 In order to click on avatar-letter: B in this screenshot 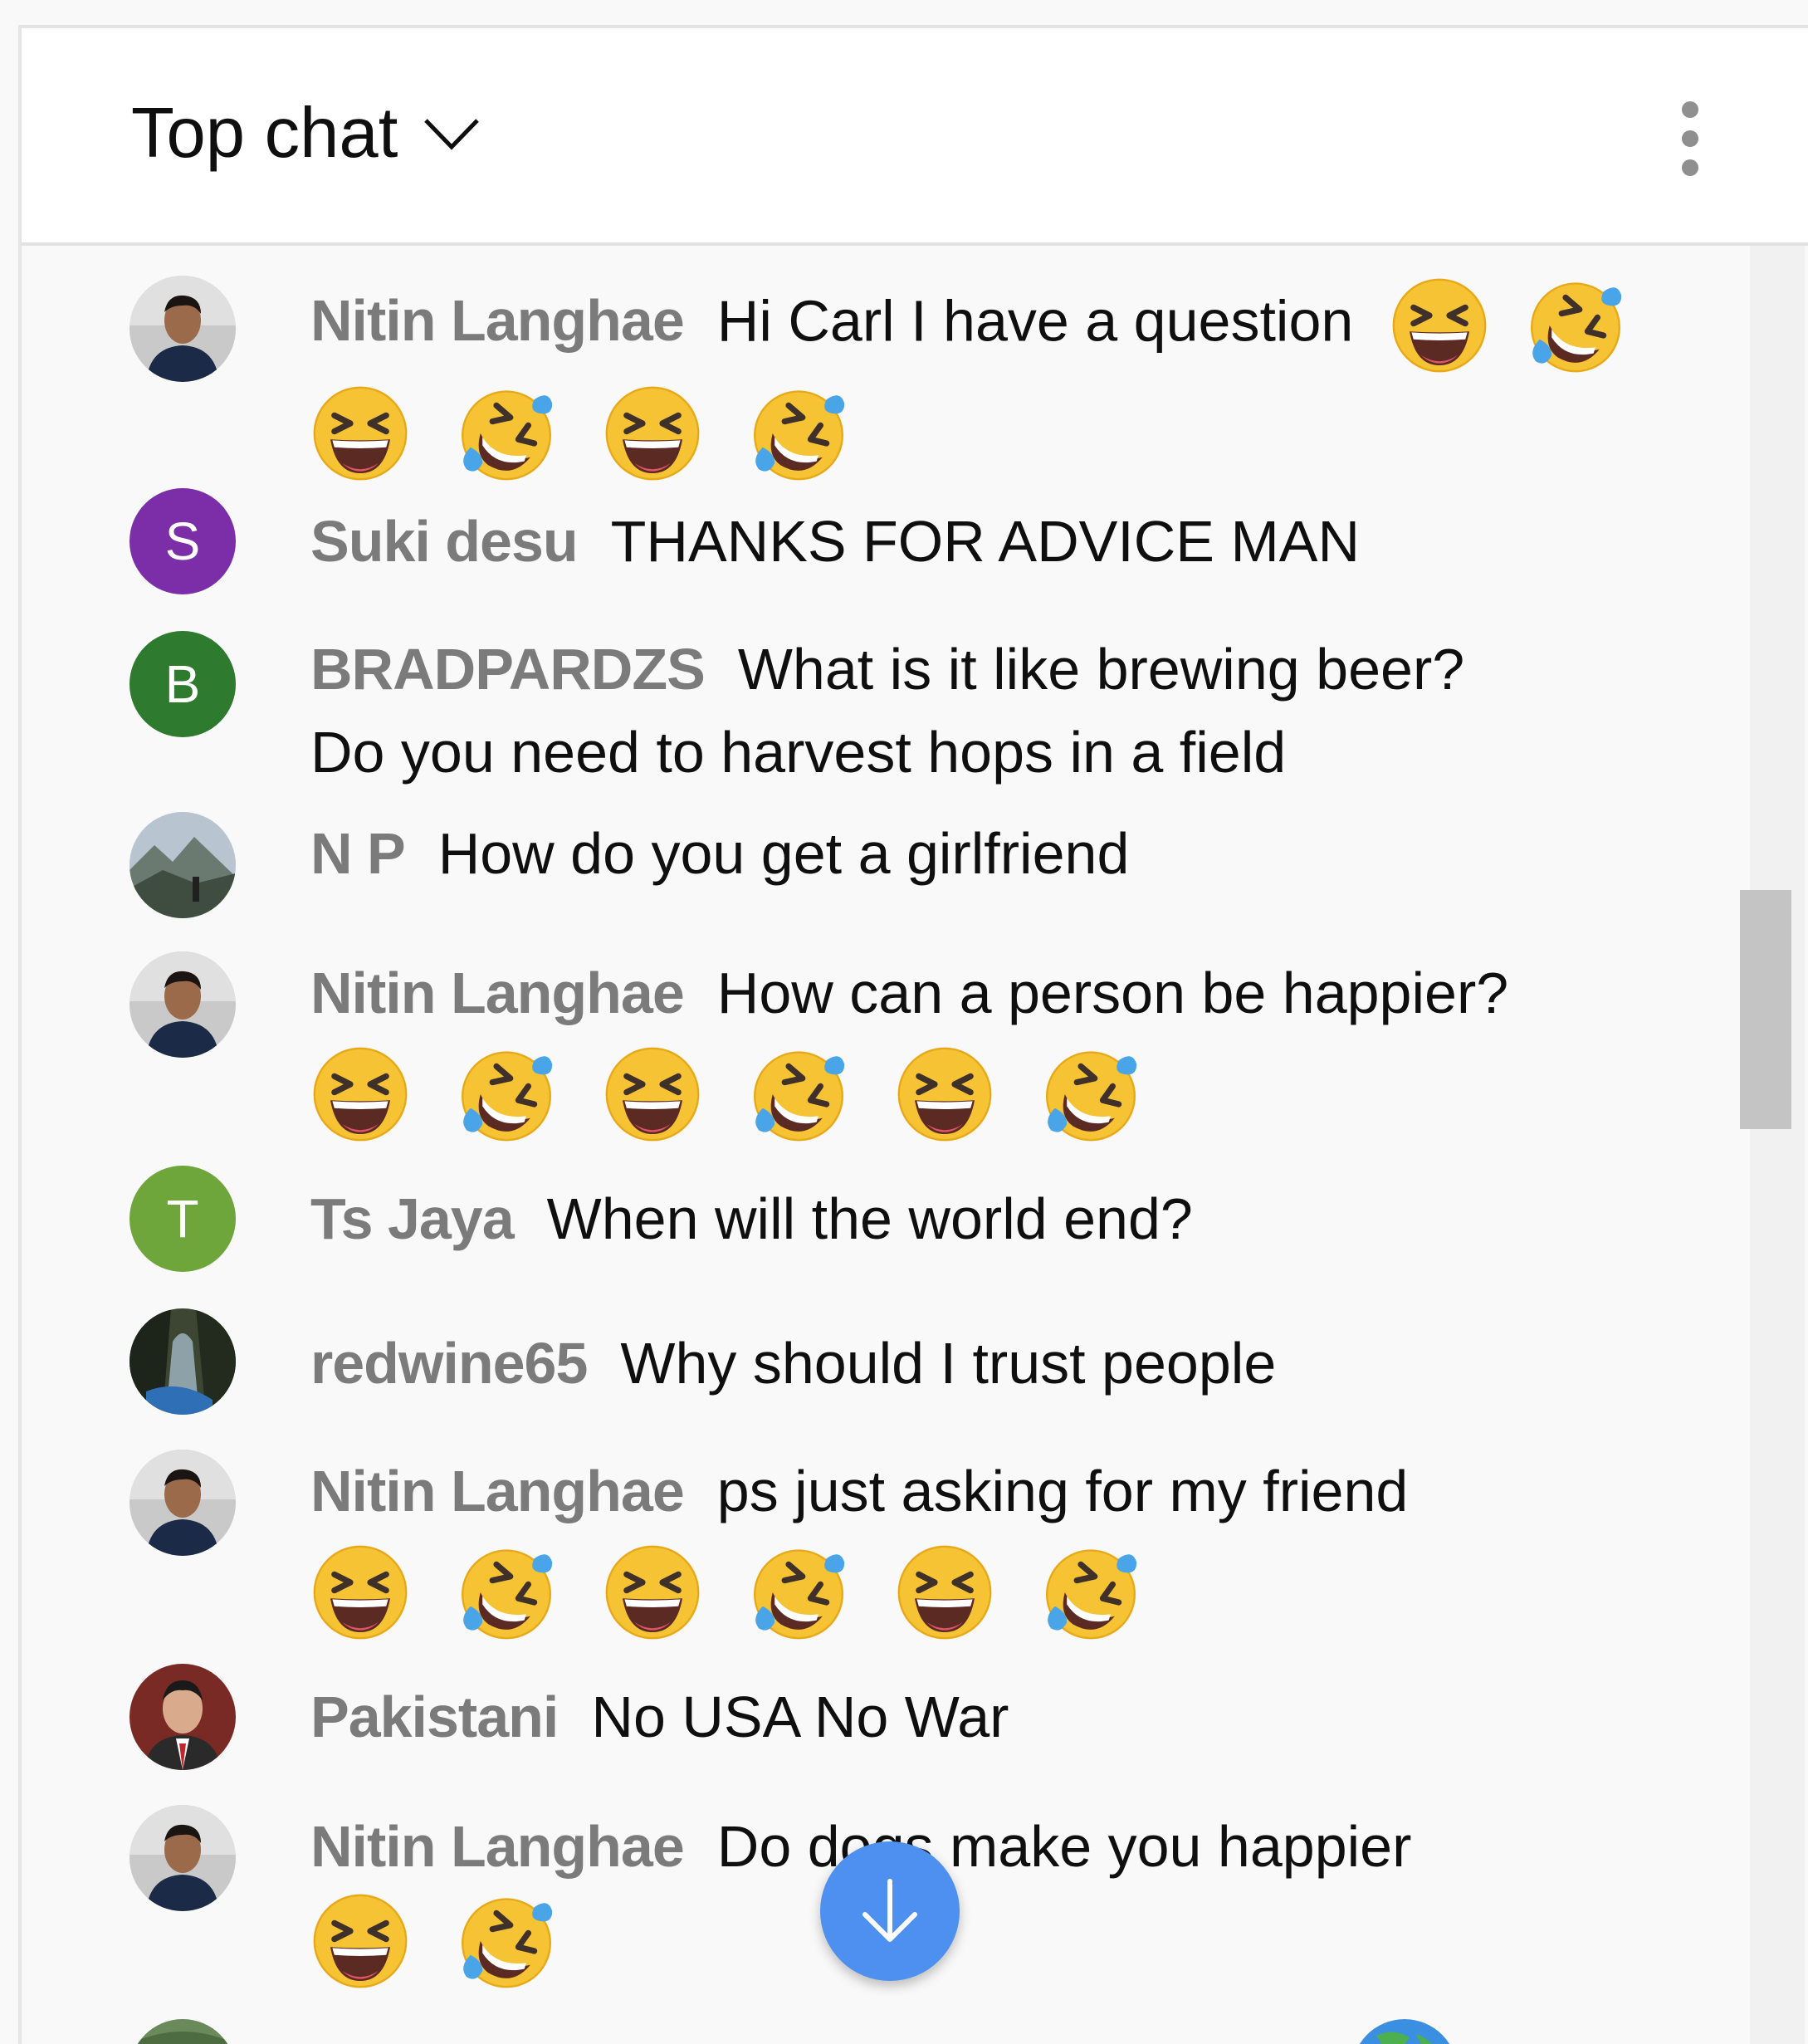, I will do `click(182, 684)`.